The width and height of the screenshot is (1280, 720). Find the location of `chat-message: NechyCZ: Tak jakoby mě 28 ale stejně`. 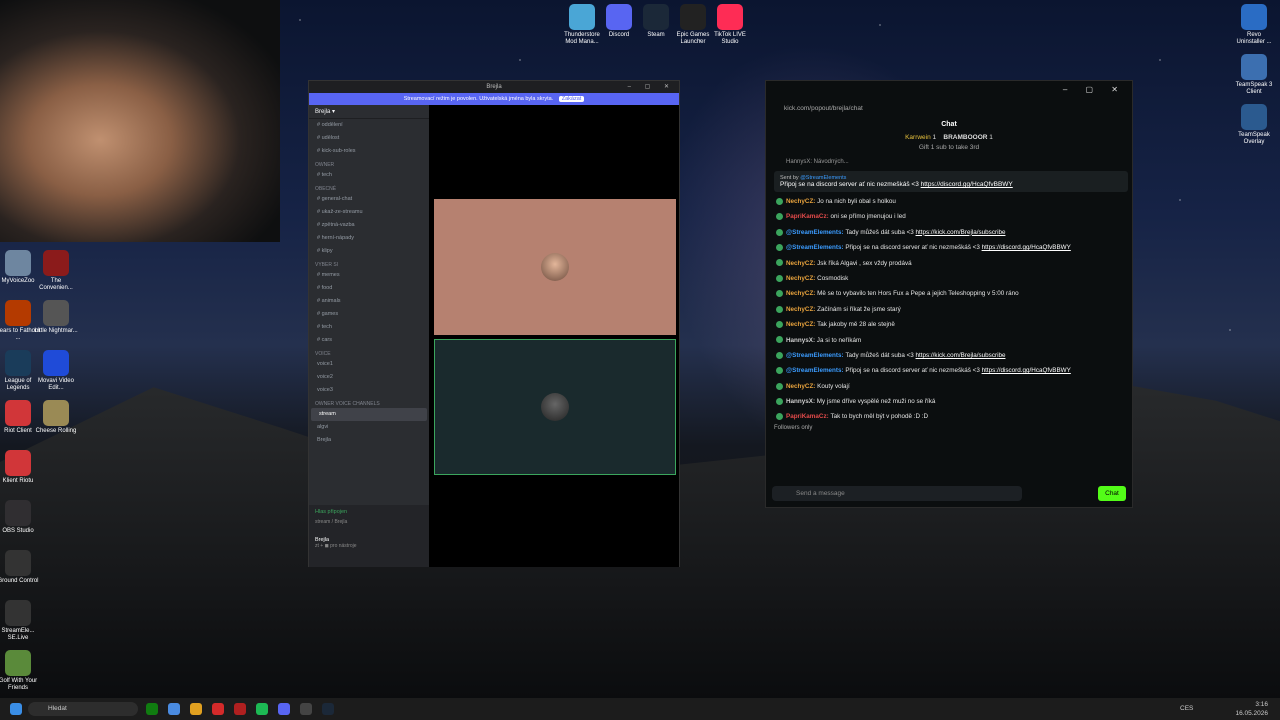

chat-message: NechyCZ: Tak jakoby mě 28 ale stejně is located at coordinates (954, 324).